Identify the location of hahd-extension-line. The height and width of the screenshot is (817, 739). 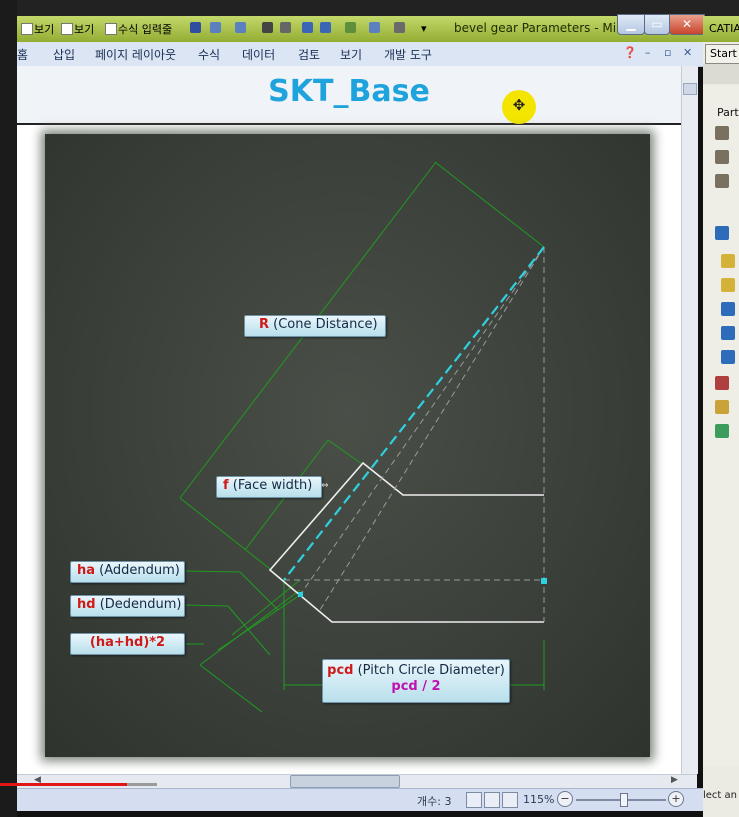
(231, 688).